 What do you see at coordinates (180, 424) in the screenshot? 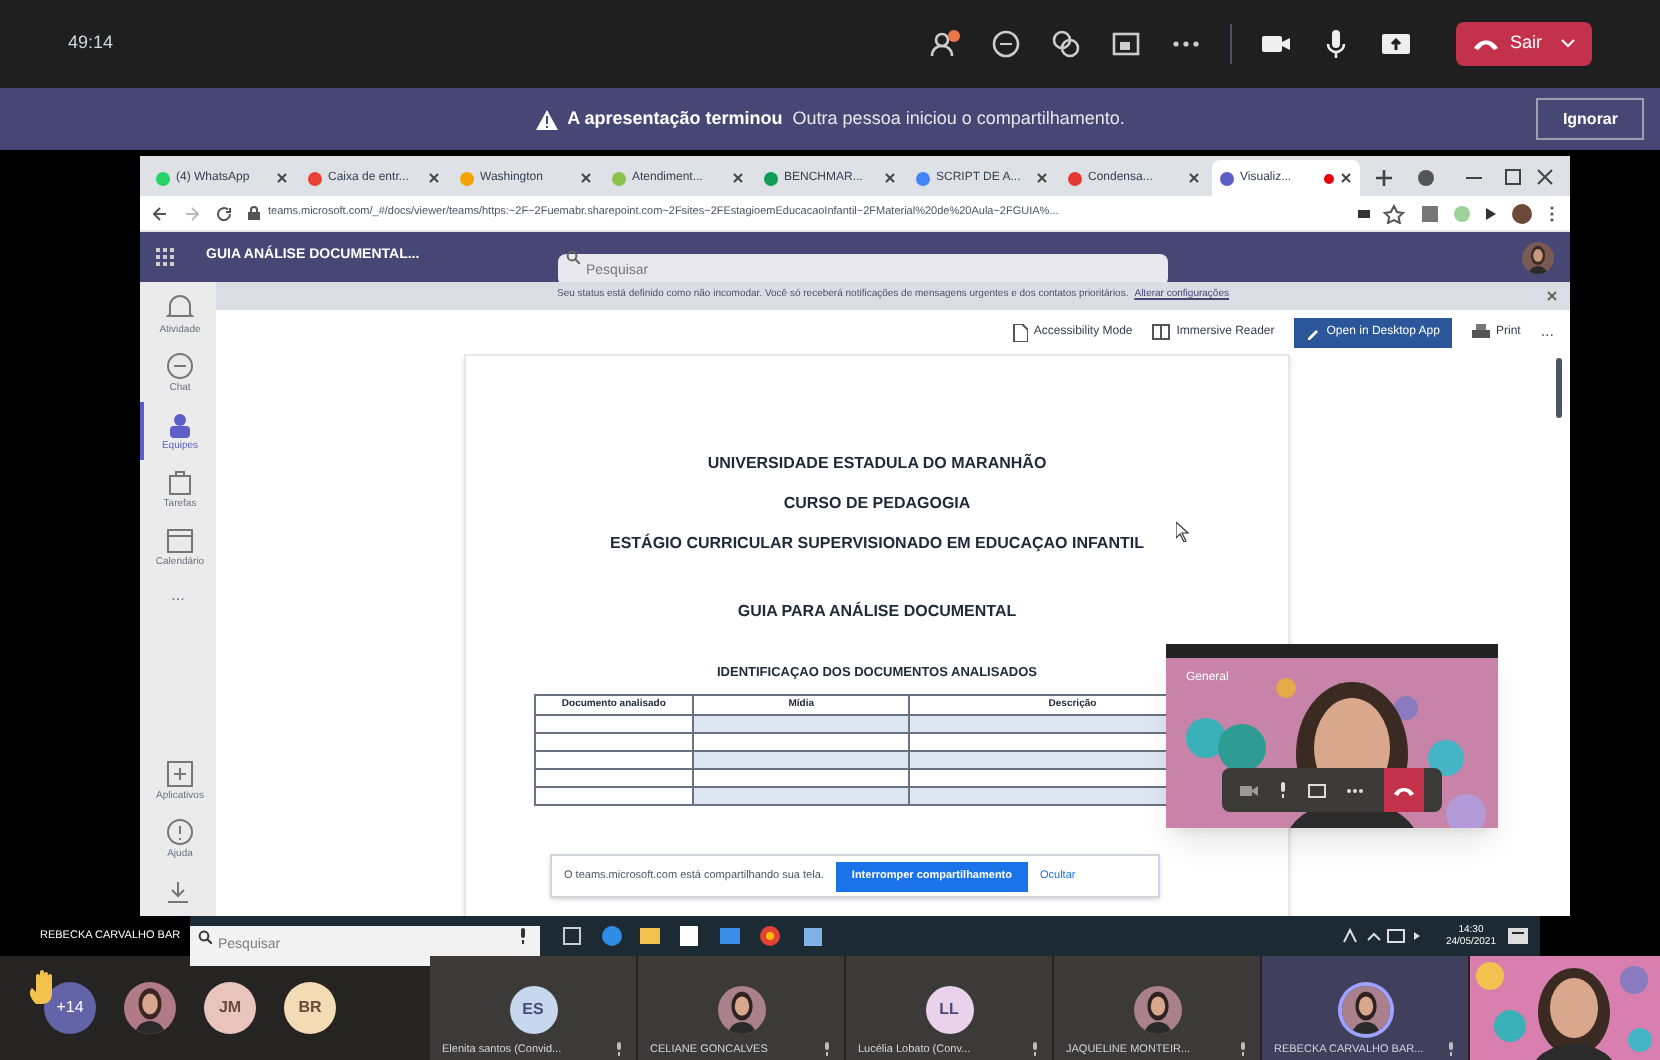
I see `teams-icon` at bounding box center [180, 424].